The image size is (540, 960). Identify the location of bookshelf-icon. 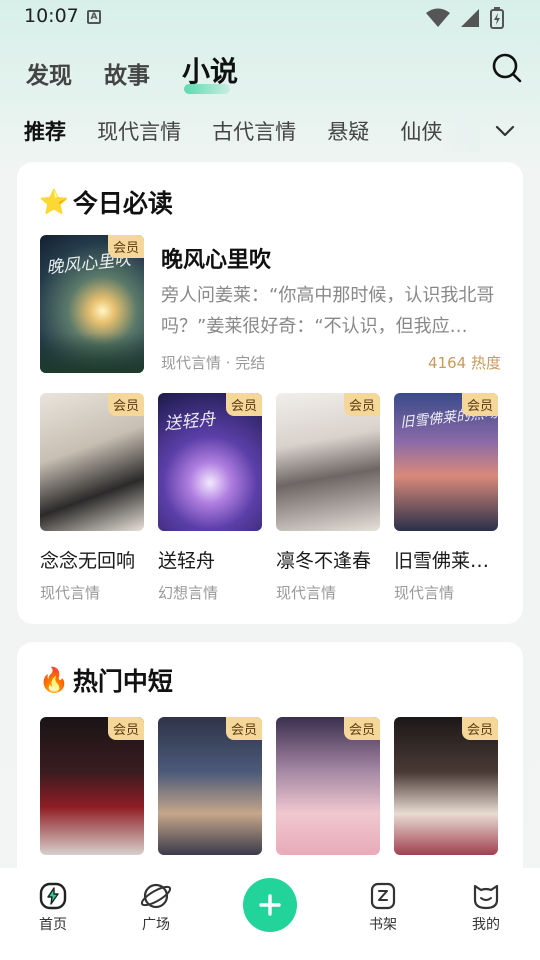
(383, 896).